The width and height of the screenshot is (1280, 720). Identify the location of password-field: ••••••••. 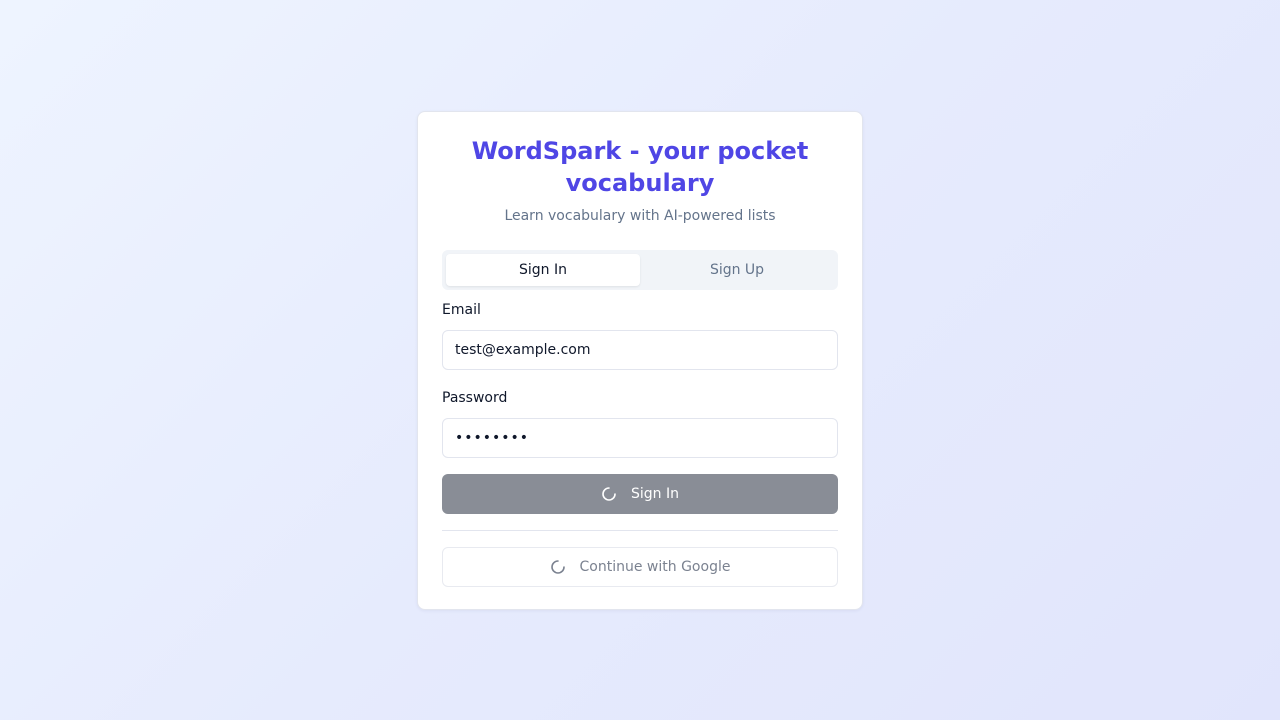
(640, 438).